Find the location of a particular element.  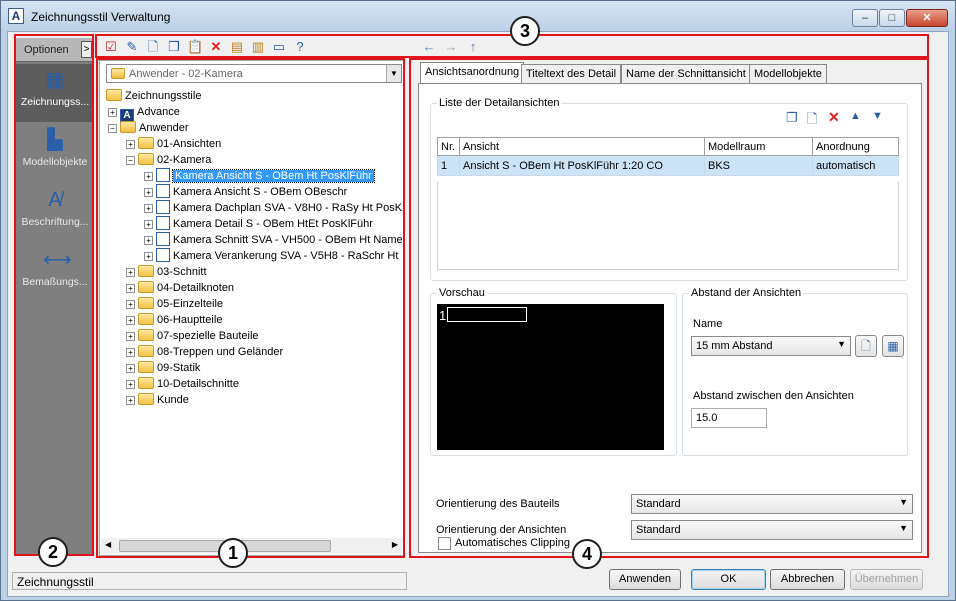

callout-badge-1: 1 is located at coordinates (233, 553).